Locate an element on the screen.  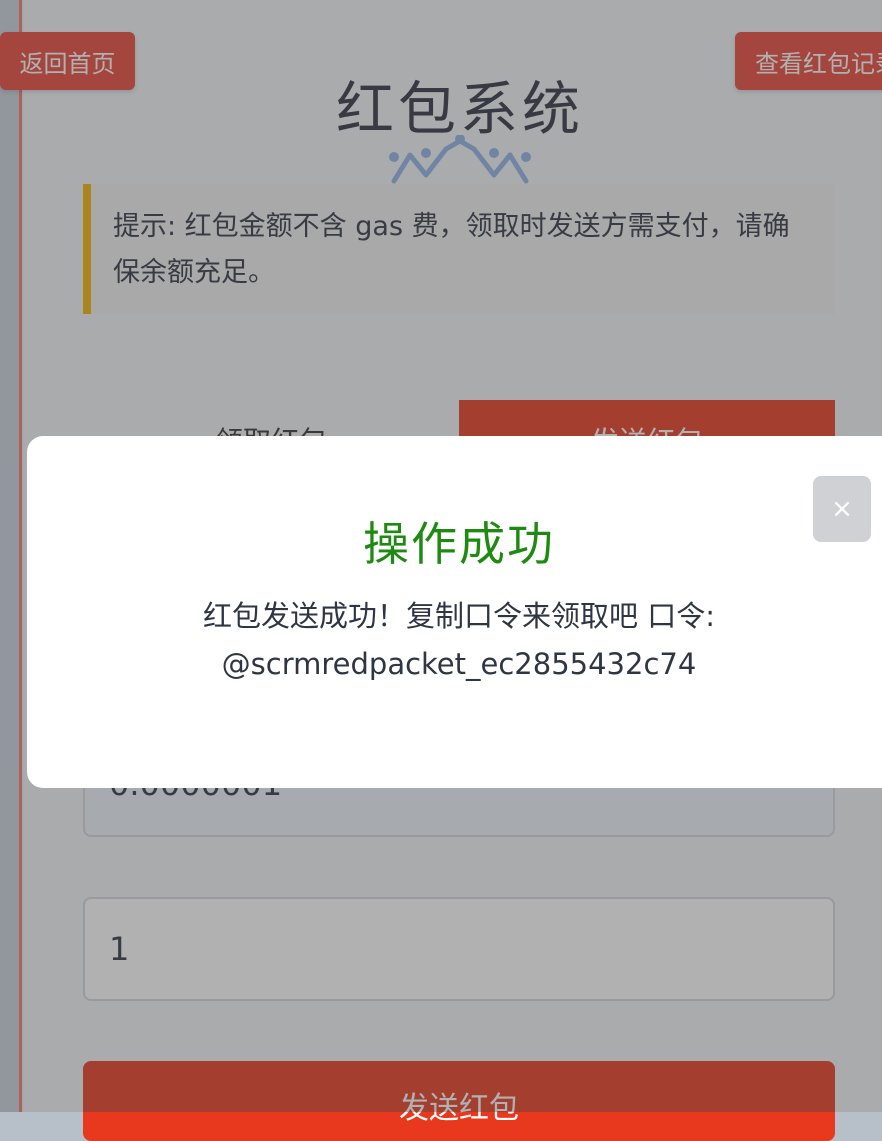
modal-title: 操作成功 is located at coordinates (459, 544).